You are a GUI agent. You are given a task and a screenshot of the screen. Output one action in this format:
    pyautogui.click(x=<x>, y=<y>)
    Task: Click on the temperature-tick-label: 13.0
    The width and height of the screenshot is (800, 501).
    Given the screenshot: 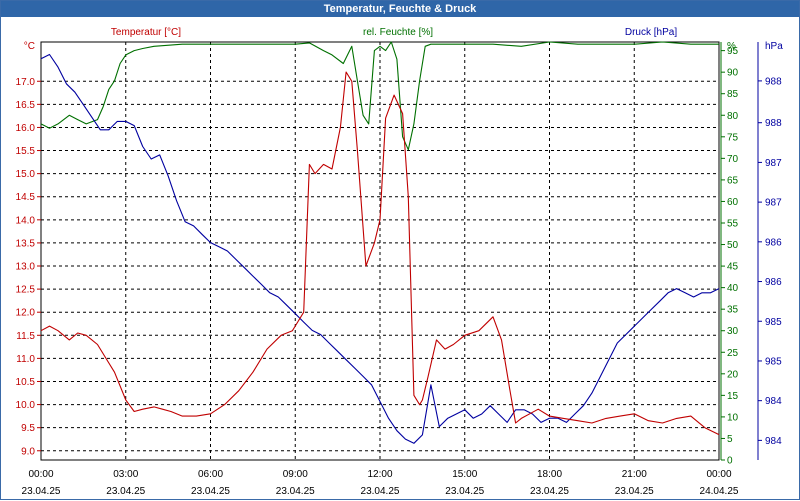 What is the action you would take?
    pyautogui.click(x=26, y=267)
    